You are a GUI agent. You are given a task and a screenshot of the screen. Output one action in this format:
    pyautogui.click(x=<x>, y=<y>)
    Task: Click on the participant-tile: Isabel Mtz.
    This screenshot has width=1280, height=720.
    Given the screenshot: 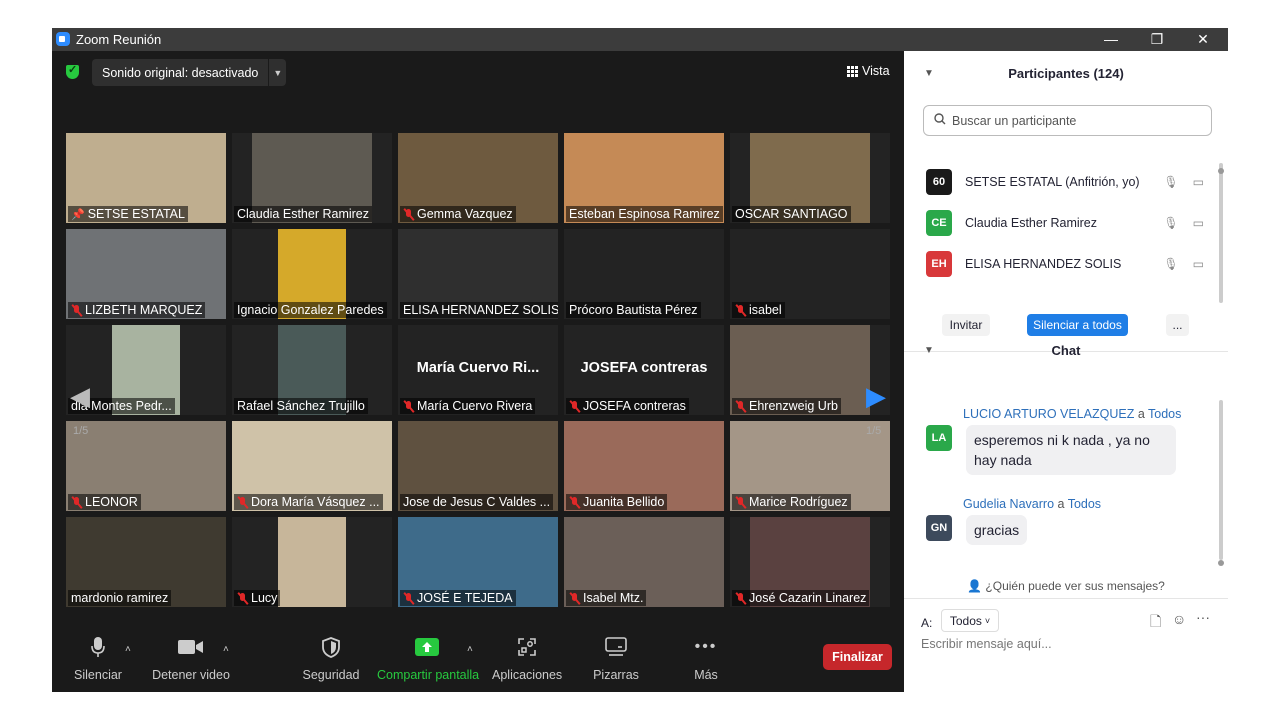 What is the action you would take?
    pyautogui.click(x=644, y=562)
    